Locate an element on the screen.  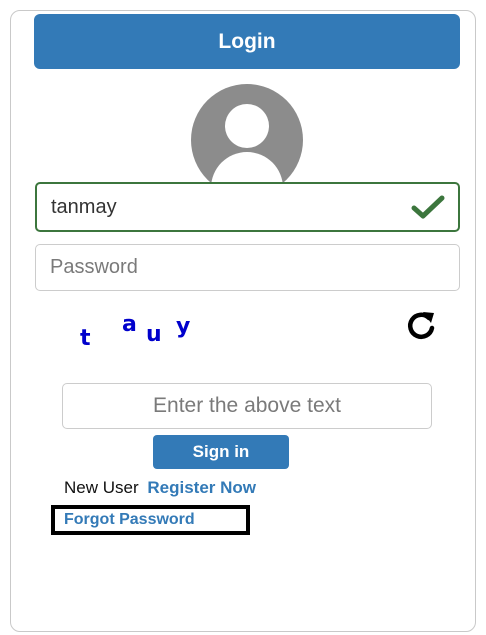
check-icon is located at coordinates (428, 207).